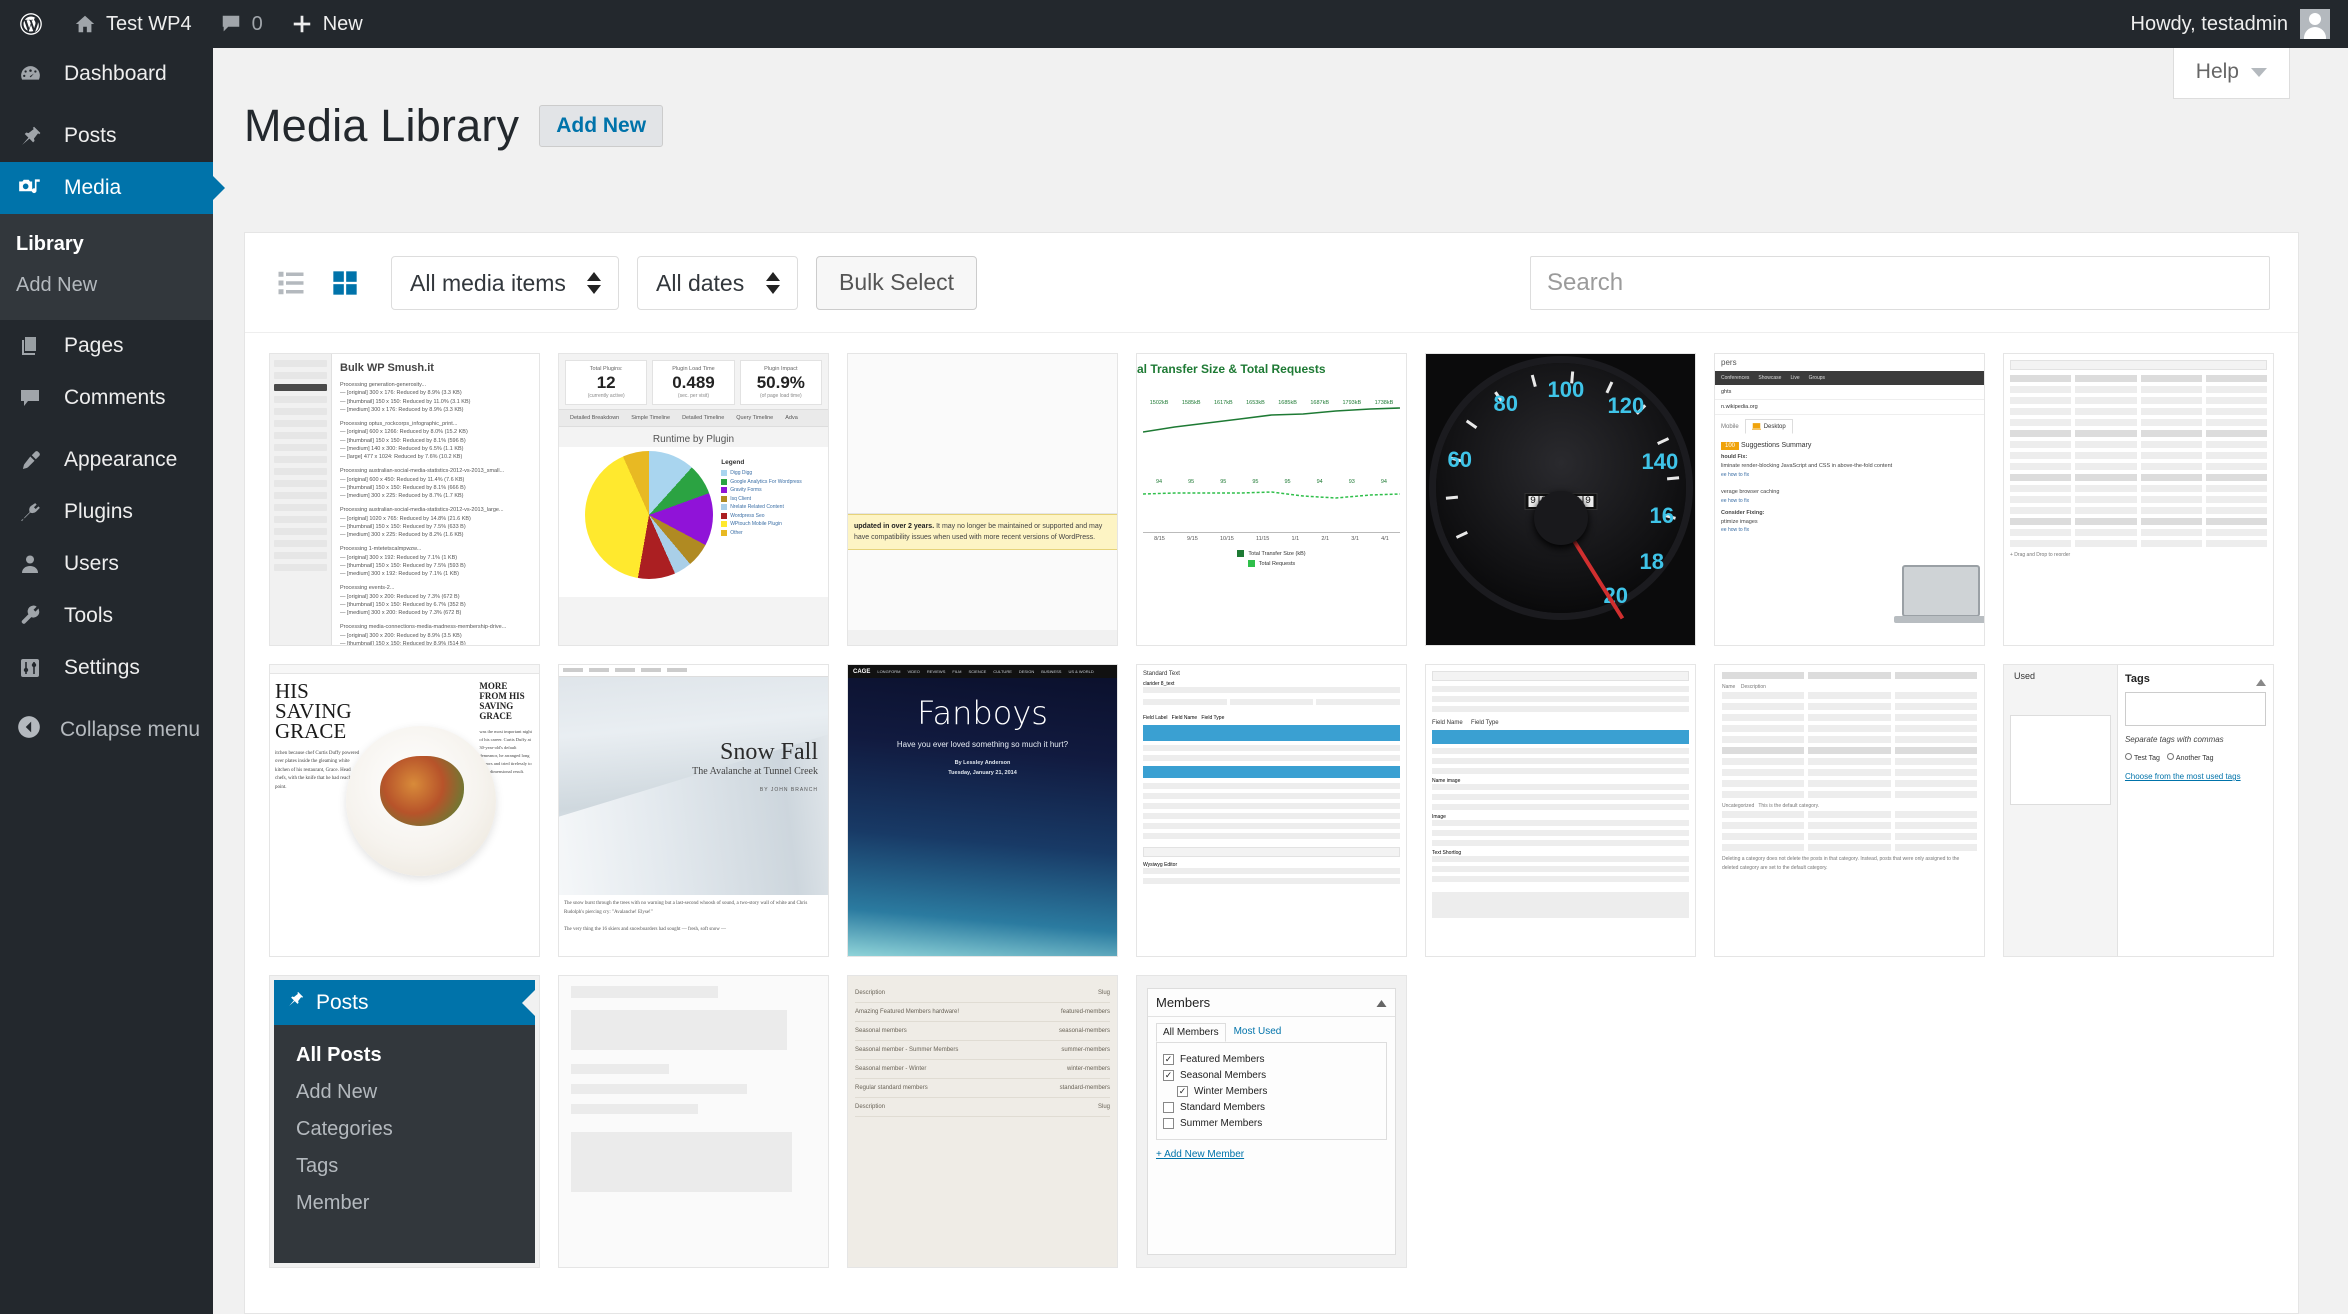  What do you see at coordinates (106, 74) in the screenshot?
I see `sidebar-item-dashboard: Dashboard` at bounding box center [106, 74].